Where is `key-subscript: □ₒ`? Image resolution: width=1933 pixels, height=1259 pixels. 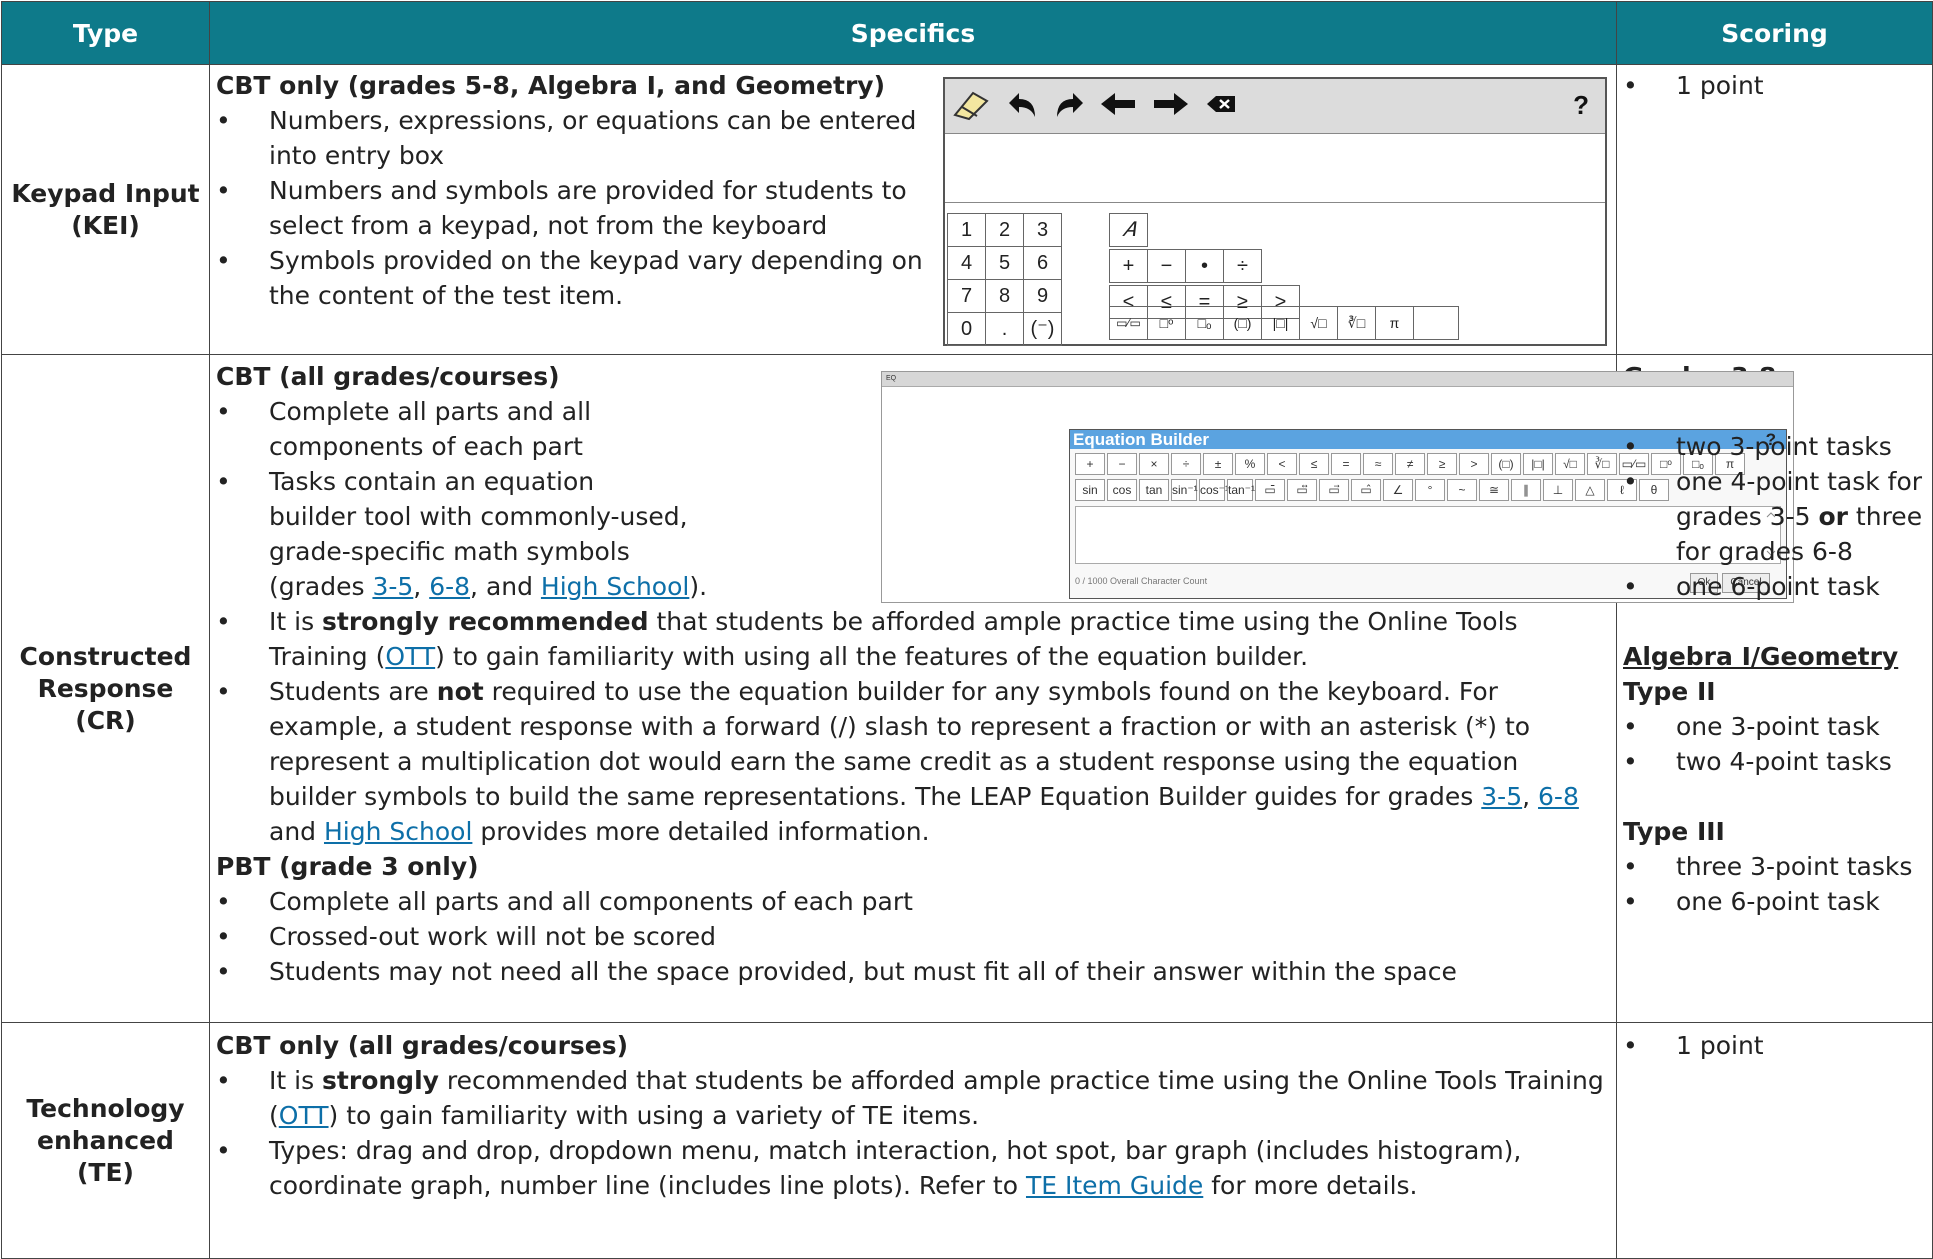
key-subscript: □ₒ is located at coordinates (1204, 323).